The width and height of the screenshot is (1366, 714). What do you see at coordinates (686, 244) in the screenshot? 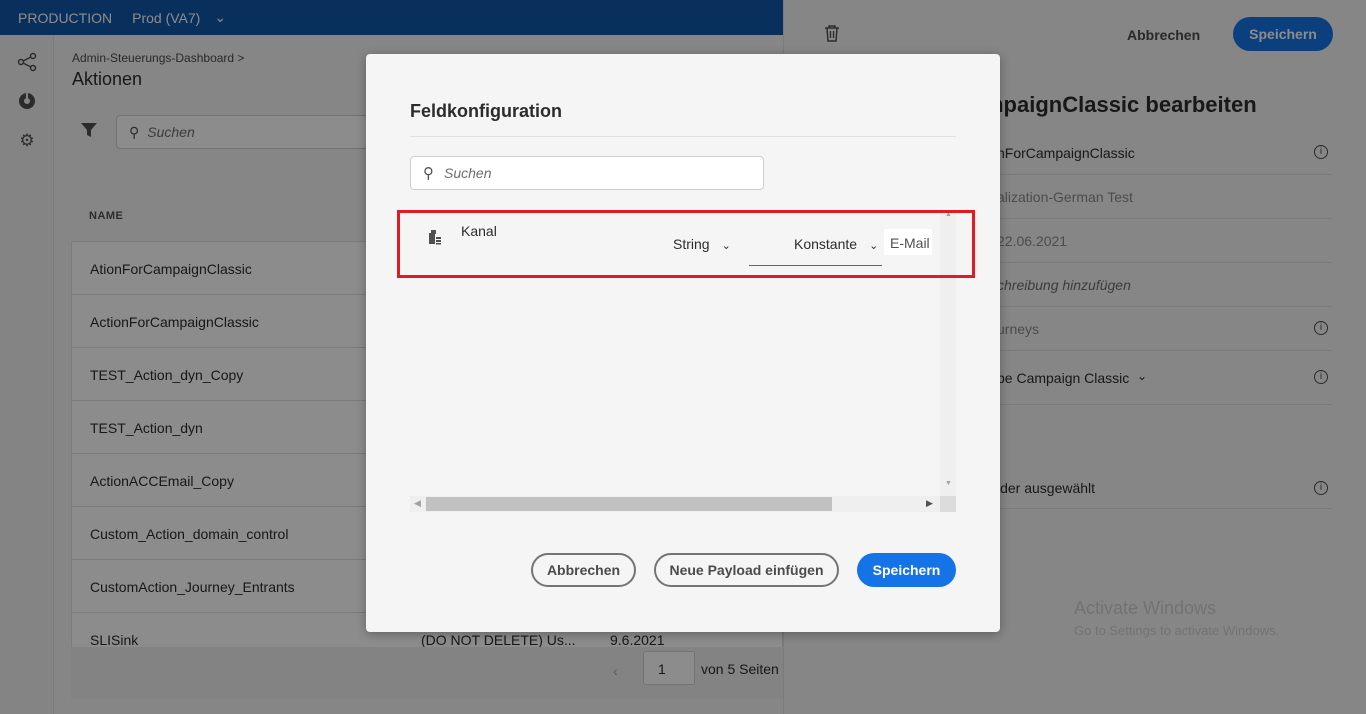
I see `highlight-box` at bounding box center [686, 244].